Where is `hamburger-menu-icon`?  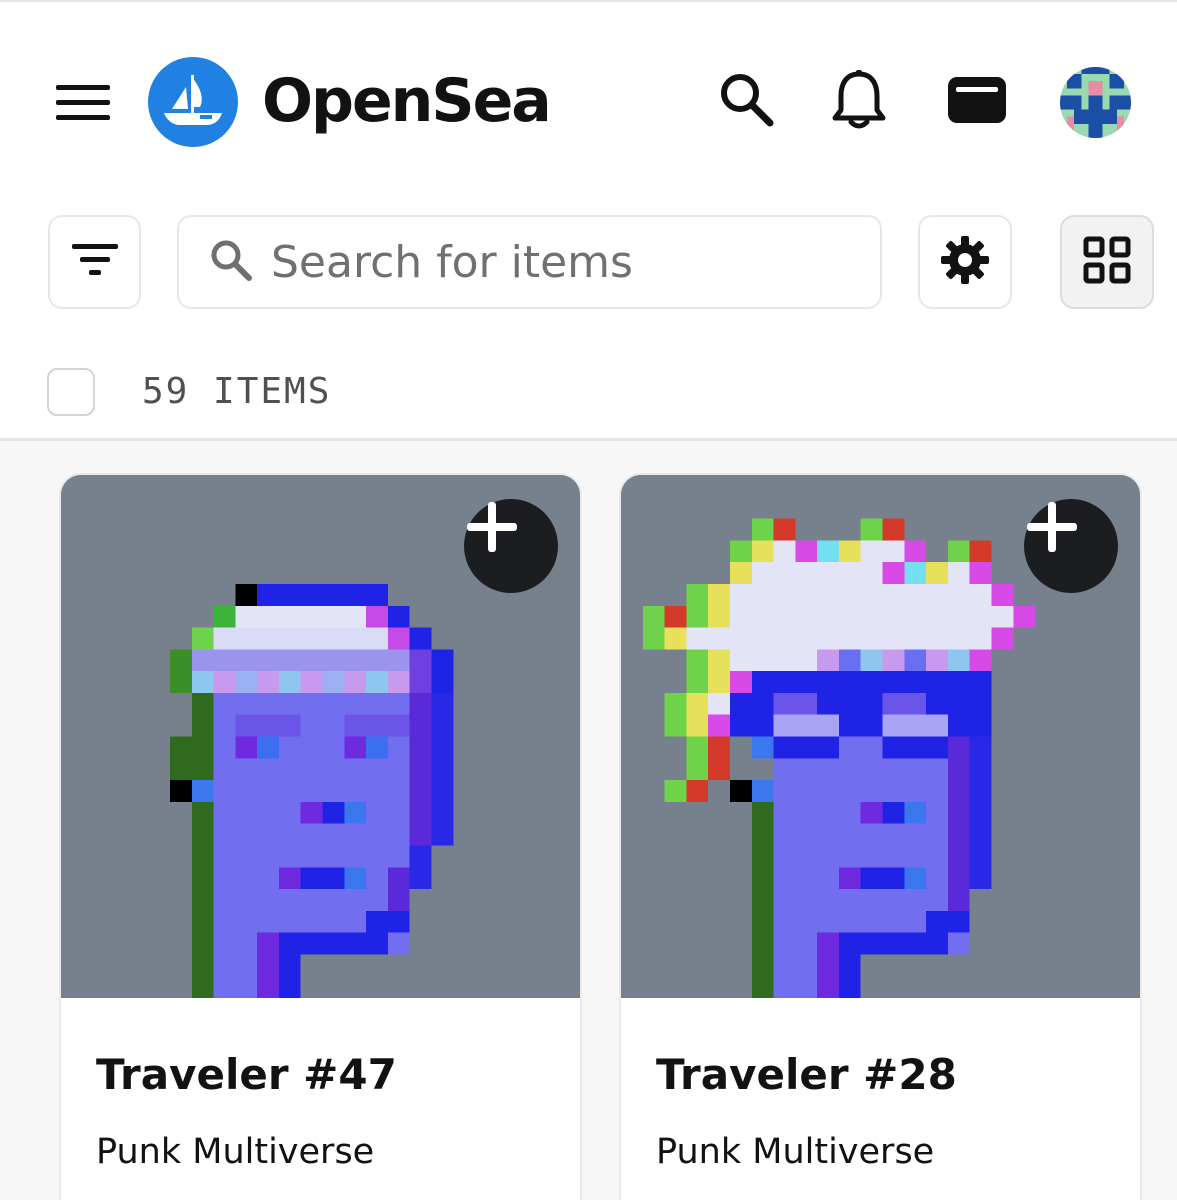 hamburger-menu-icon is located at coordinates (83, 103).